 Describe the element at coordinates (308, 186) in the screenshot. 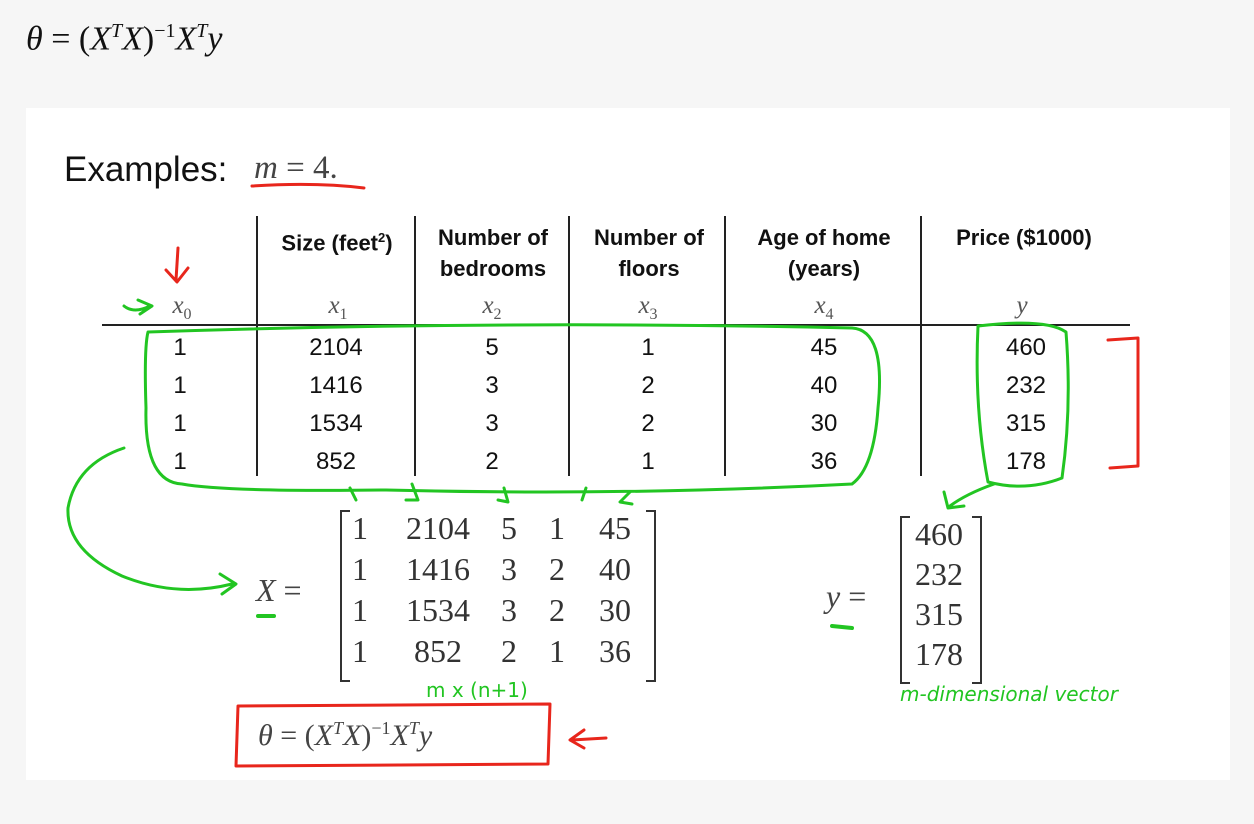

I see `red-underline` at that location.